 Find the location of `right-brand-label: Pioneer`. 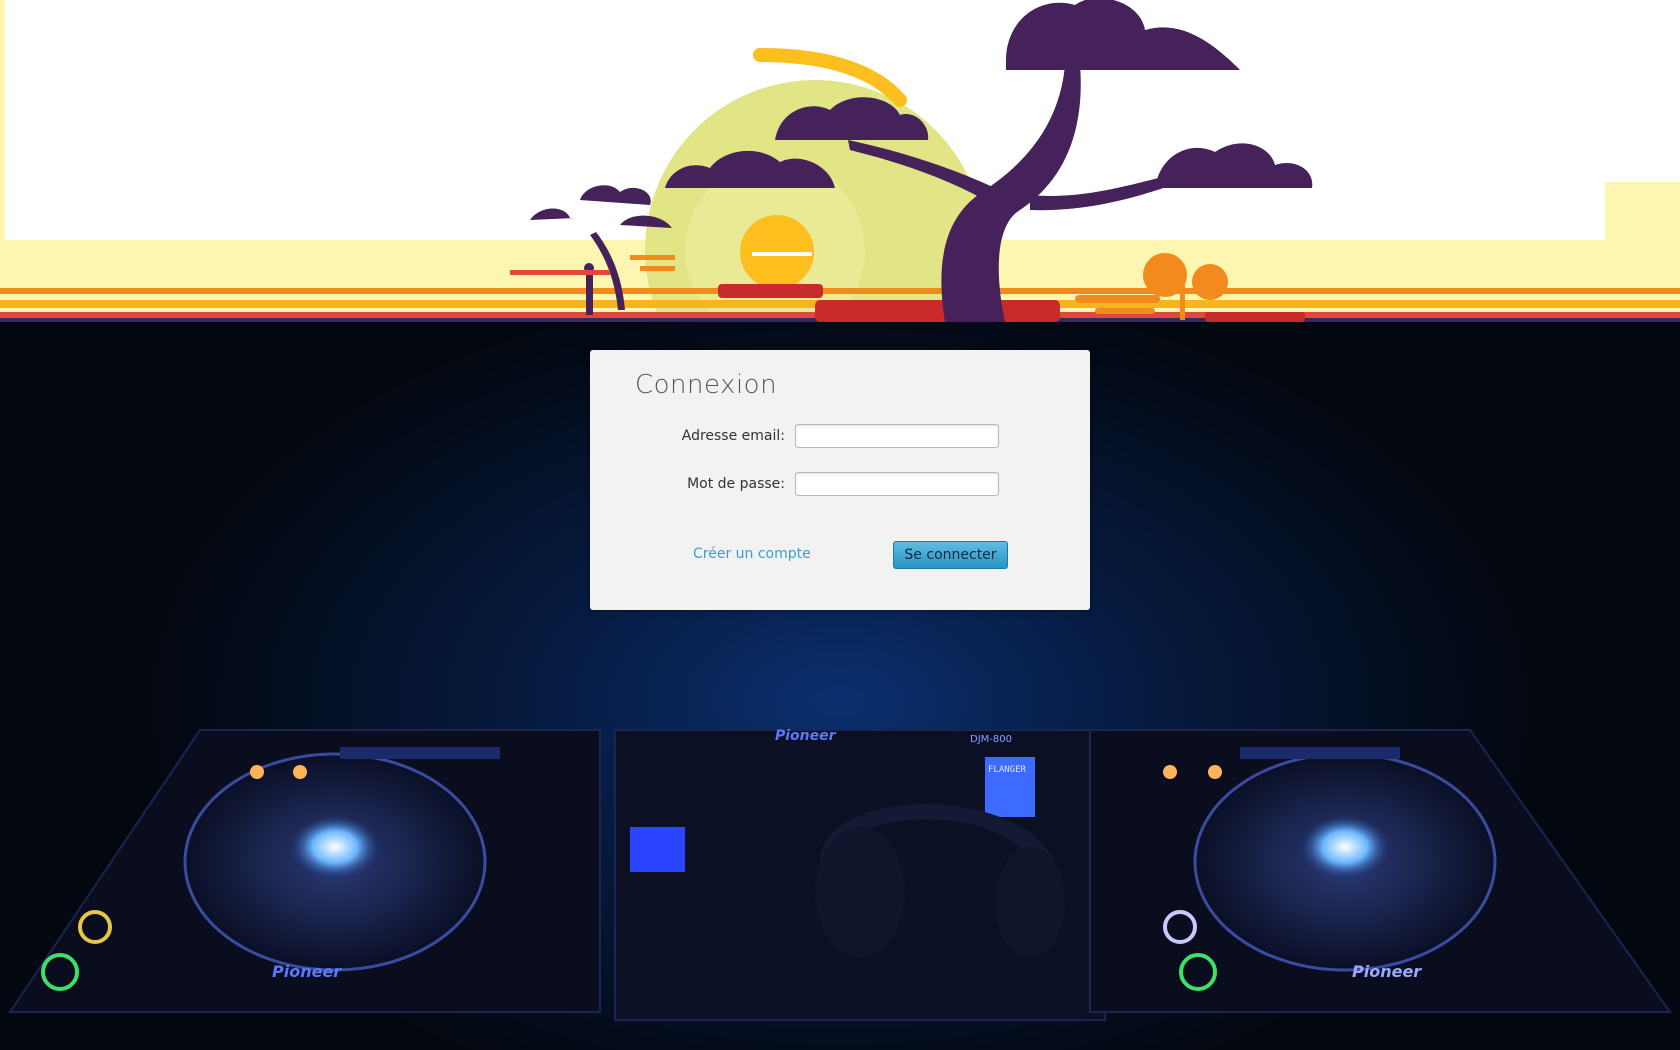

right-brand-label: Pioneer is located at coordinates (1387, 971).